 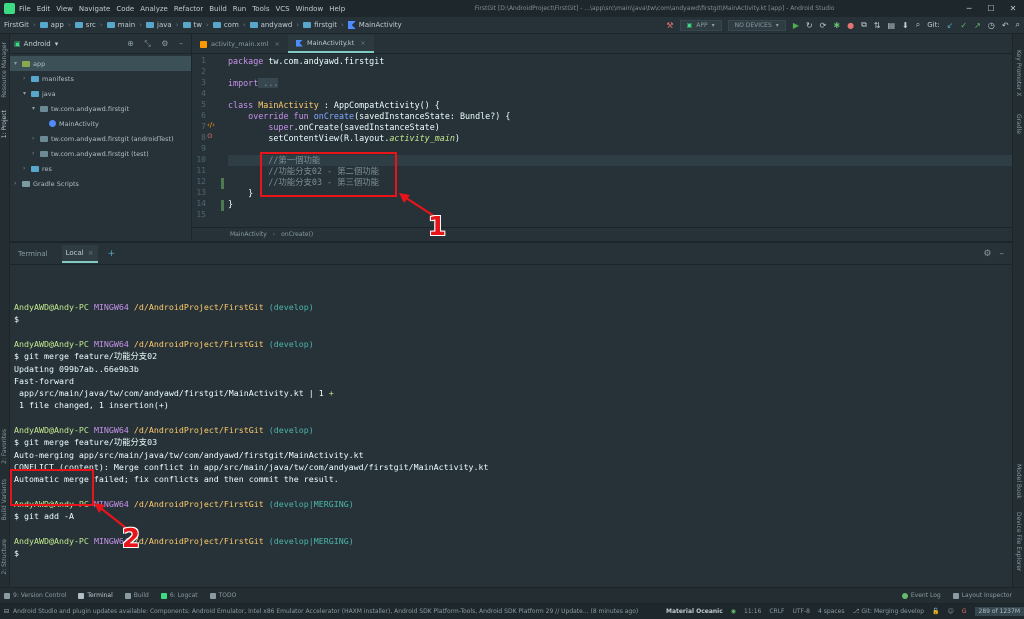 I want to click on git-commit-icon: ✓, so click(x=963, y=25).